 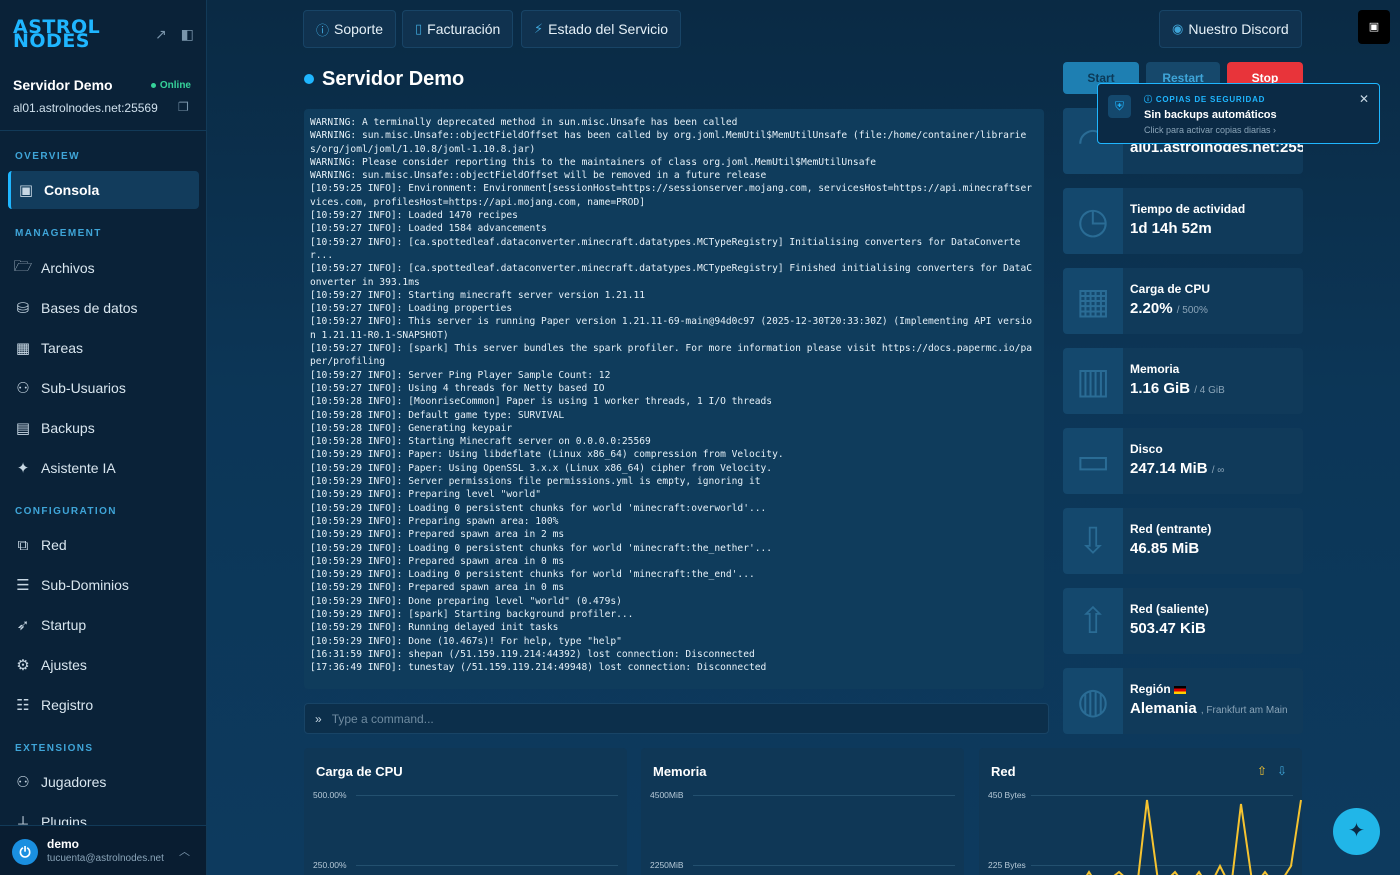 I want to click on user-email: tucuenta@astrolnodes.net, so click(x=105, y=858).